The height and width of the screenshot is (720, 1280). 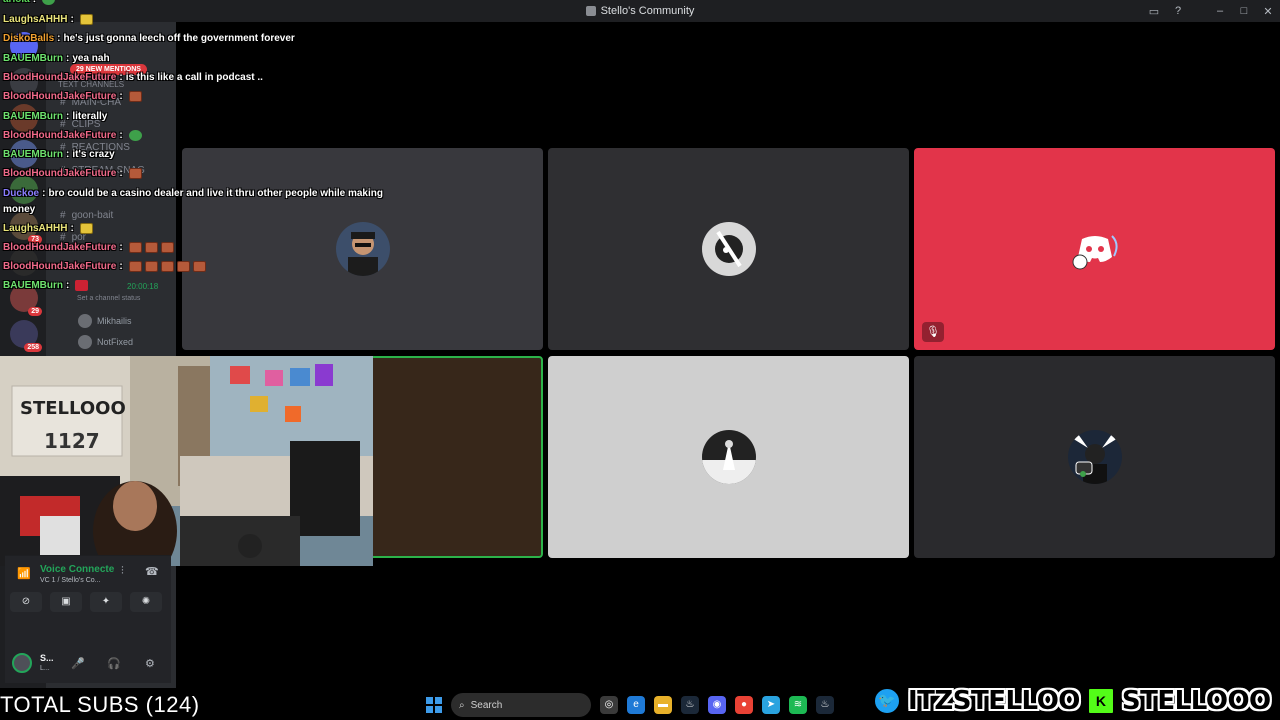 I want to click on settings-gear-icon: ⚙, so click(x=150, y=663).